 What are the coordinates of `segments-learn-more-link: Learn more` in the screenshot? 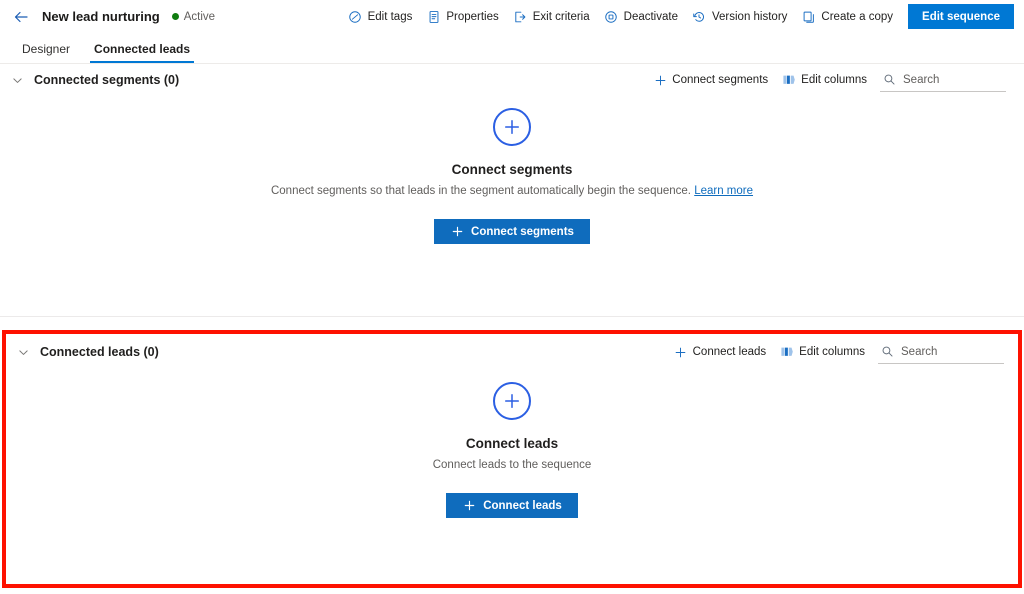 It's located at (723, 191).